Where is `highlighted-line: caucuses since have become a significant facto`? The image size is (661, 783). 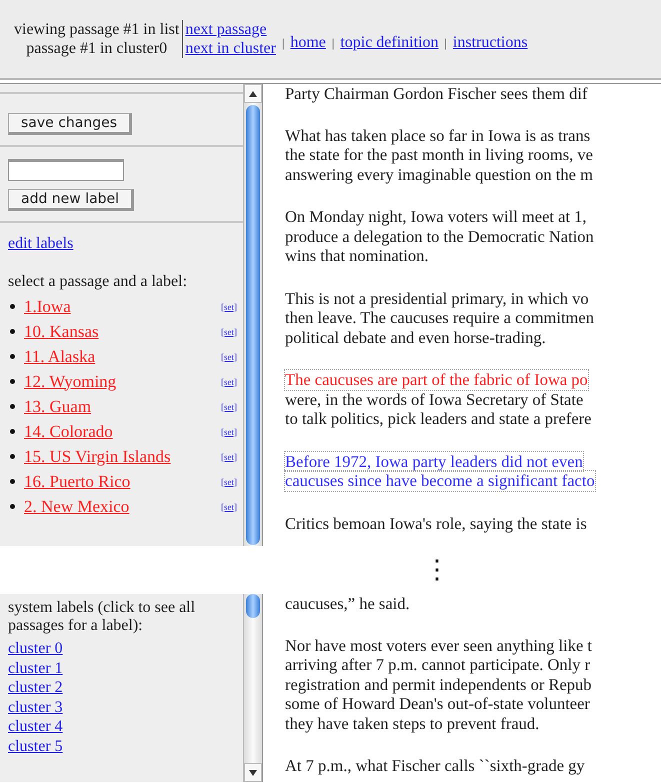 highlighted-line: caucuses since have become a significant facto is located at coordinates (440, 480).